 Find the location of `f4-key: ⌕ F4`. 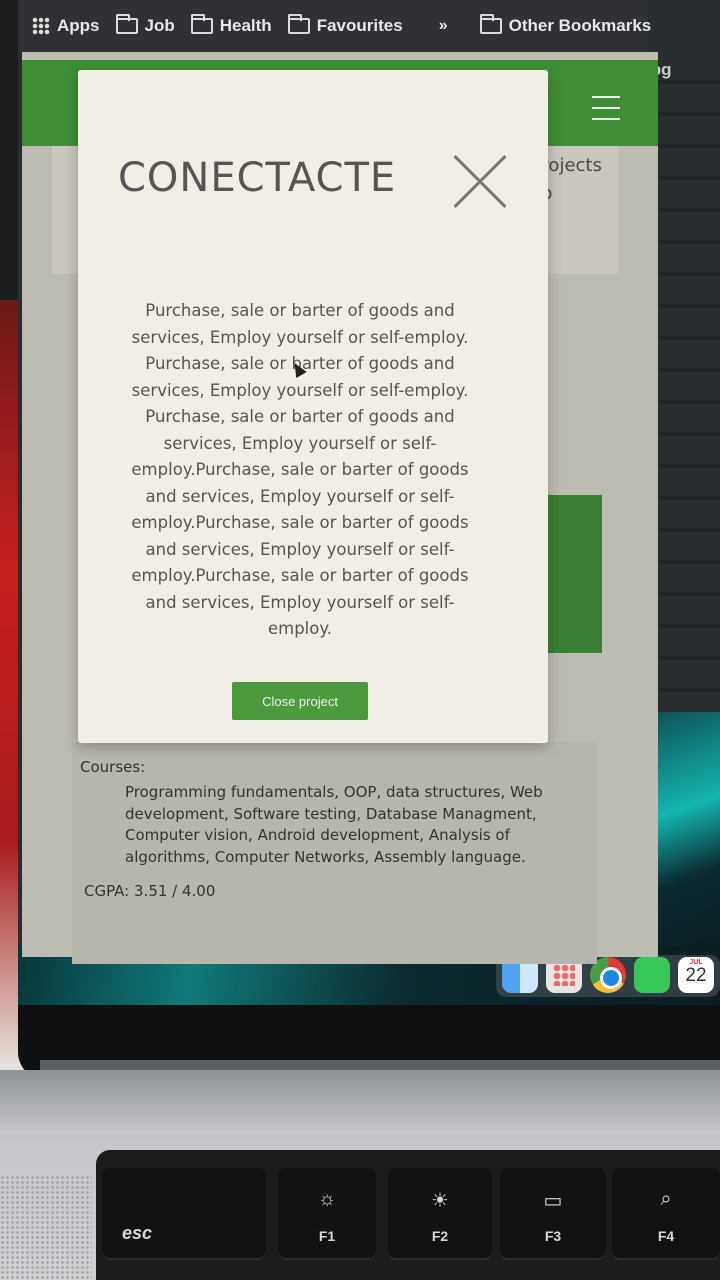

f4-key: ⌕ F4 is located at coordinates (666, 1214).